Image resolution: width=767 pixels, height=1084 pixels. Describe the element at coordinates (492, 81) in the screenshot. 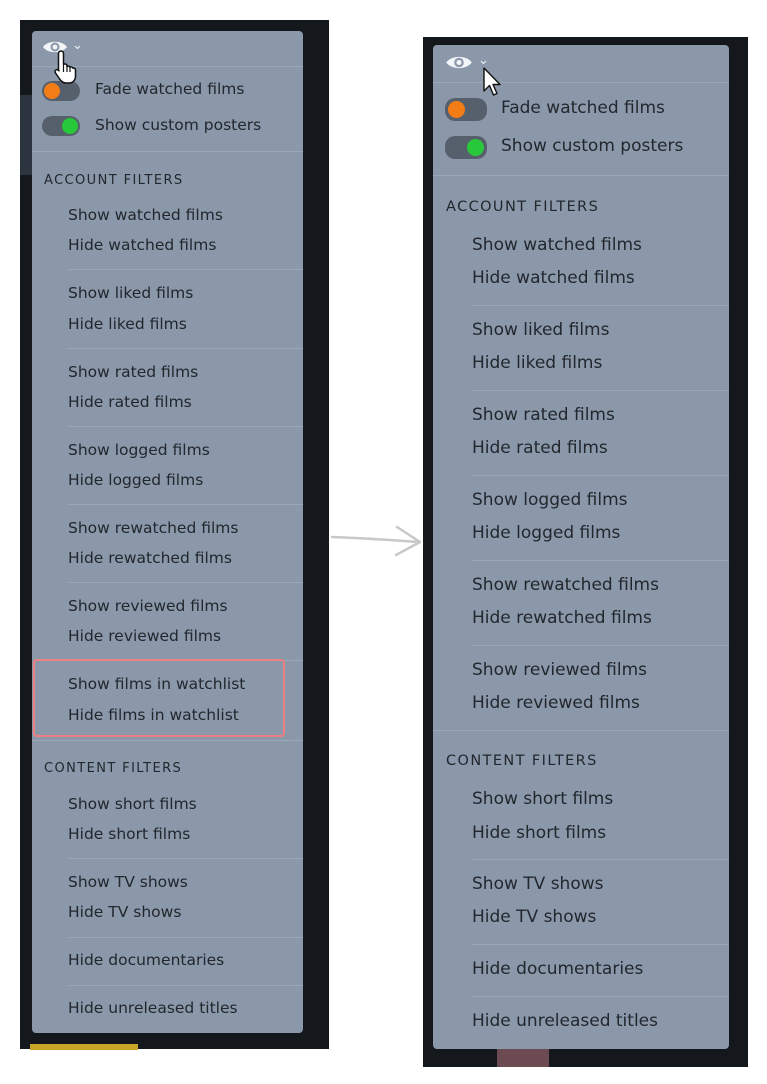

I see `arrow-pointer-cursor-icon` at that location.